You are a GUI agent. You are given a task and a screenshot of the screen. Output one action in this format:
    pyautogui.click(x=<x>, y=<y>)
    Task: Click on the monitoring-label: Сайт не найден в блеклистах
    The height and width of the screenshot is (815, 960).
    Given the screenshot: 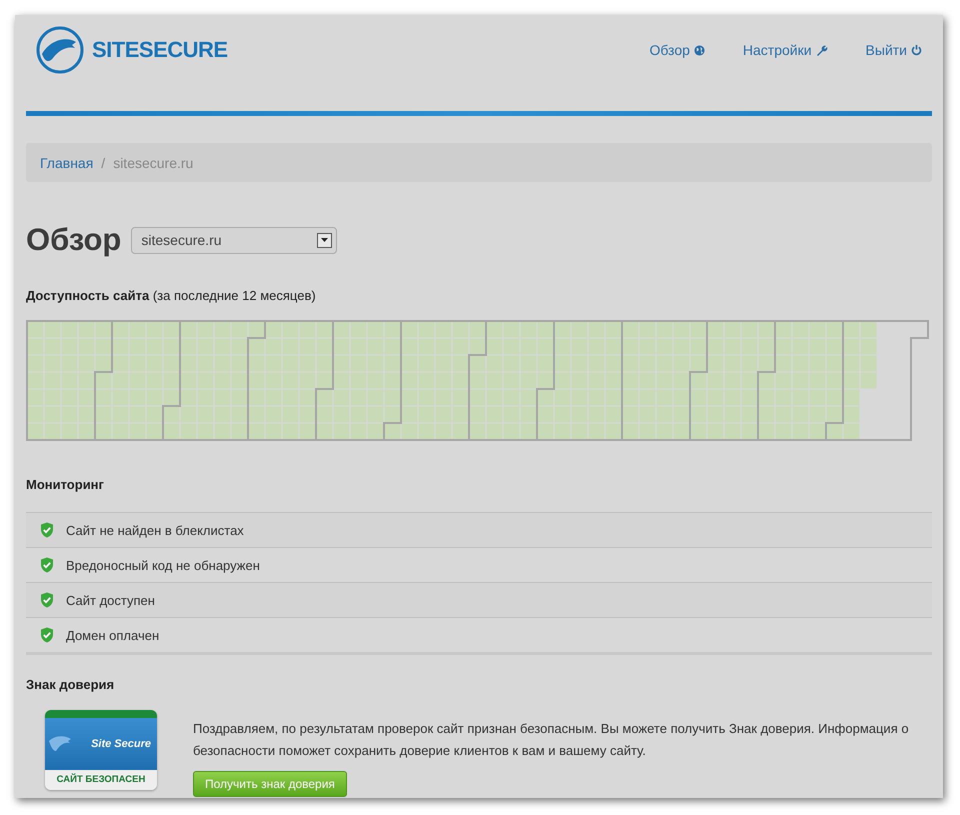 What is the action you would take?
    pyautogui.click(x=155, y=530)
    